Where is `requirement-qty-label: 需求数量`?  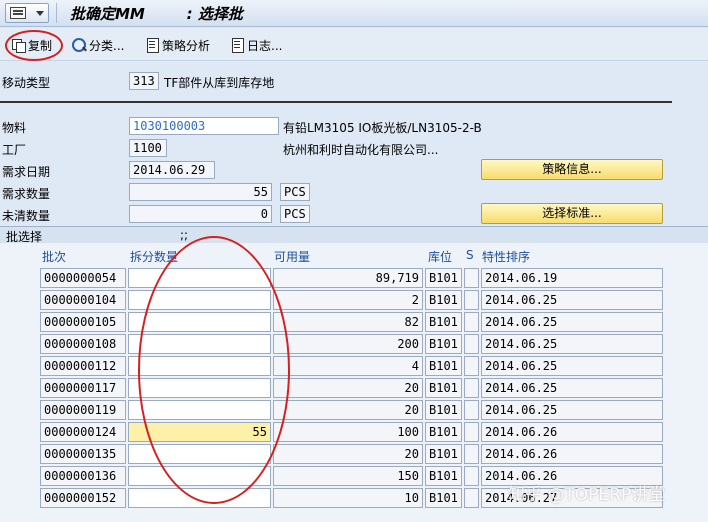 requirement-qty-label: 需求数量 is located at coordinates (26, 194).